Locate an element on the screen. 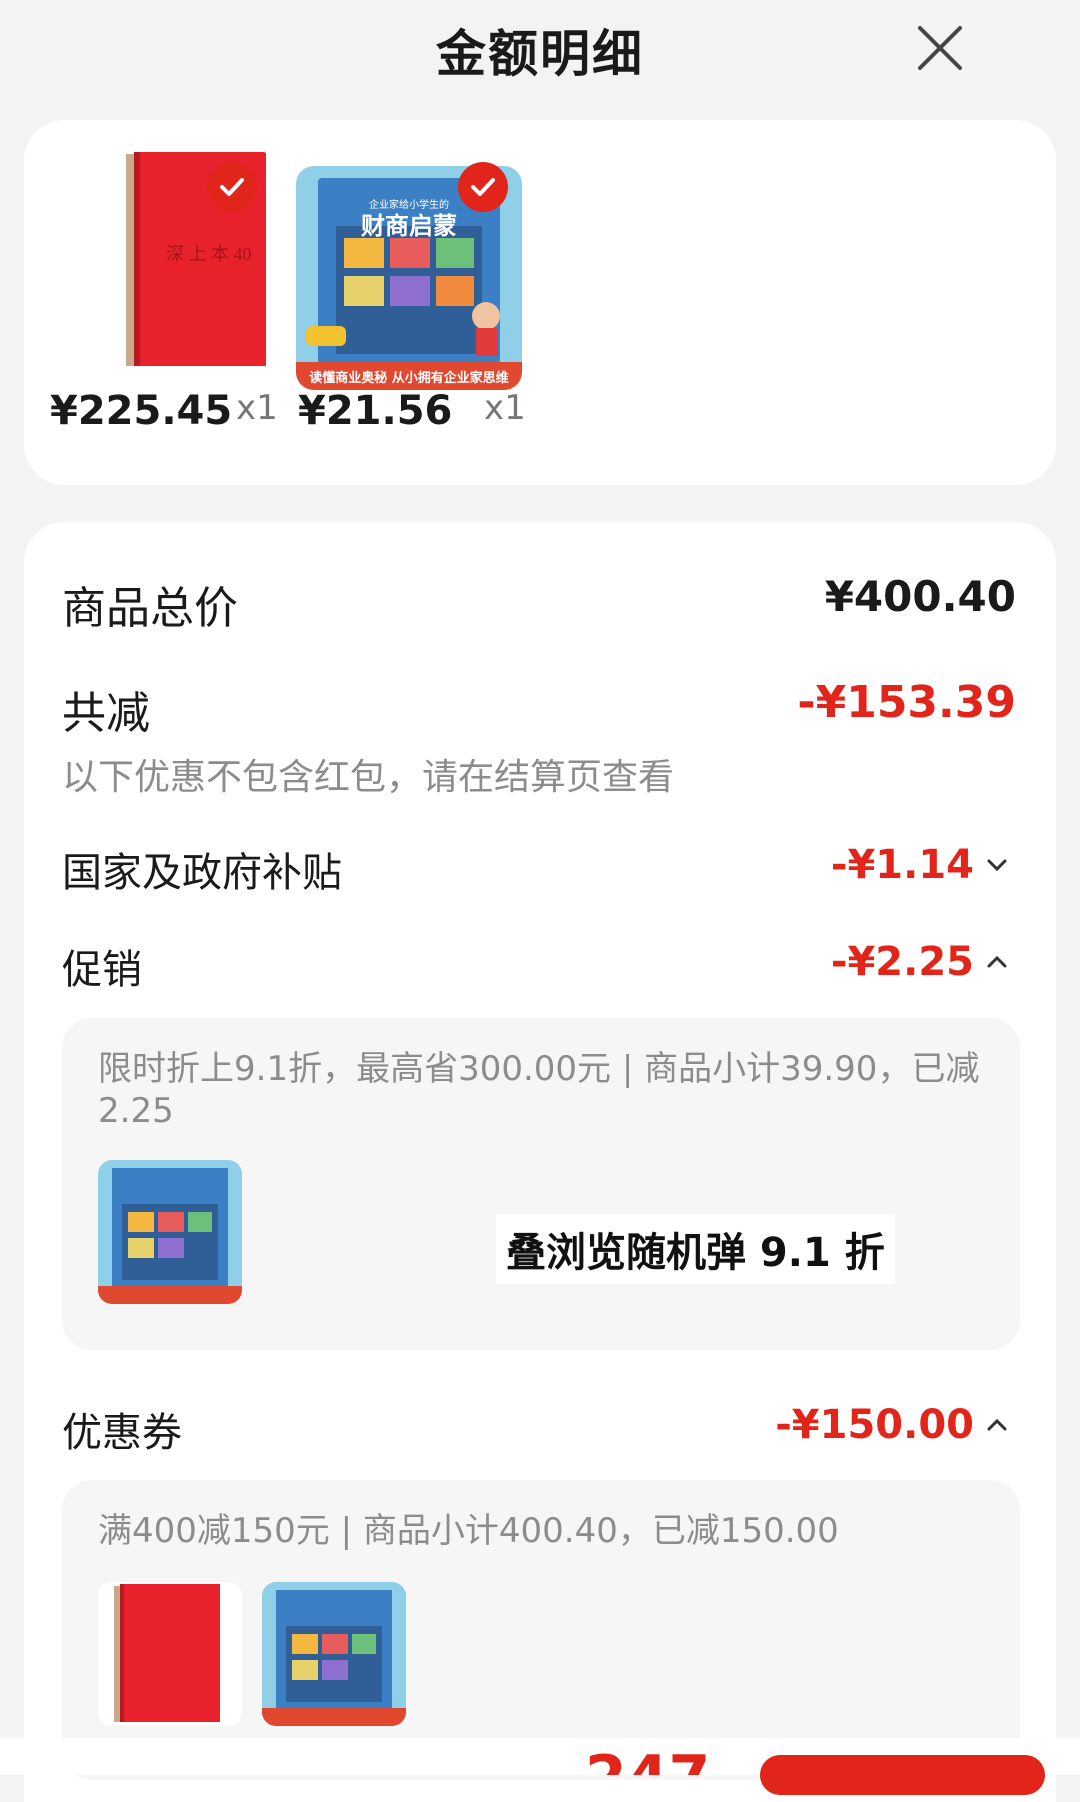  promotion-overlay-text: 叠浏览随机弹 9.1 折 is located at coordinates (695, 1249).